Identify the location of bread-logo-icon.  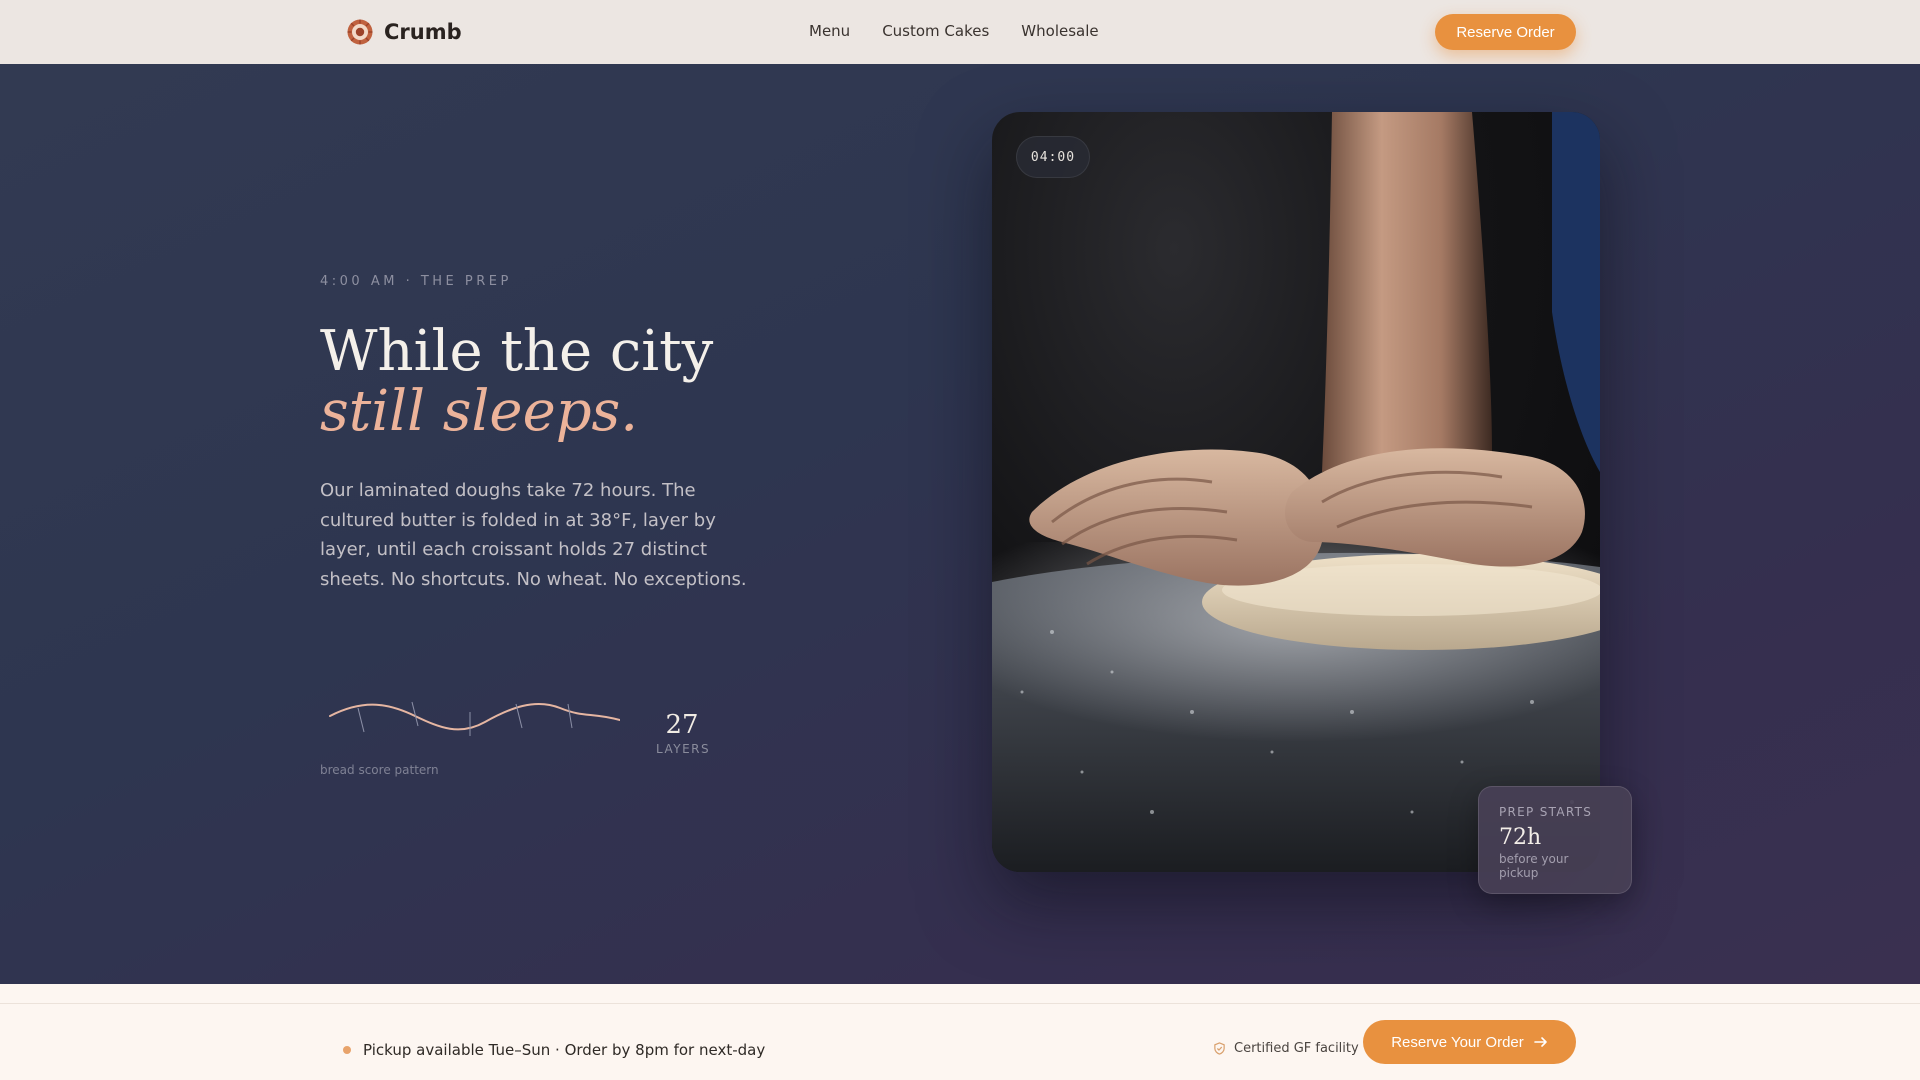
(360, 32).